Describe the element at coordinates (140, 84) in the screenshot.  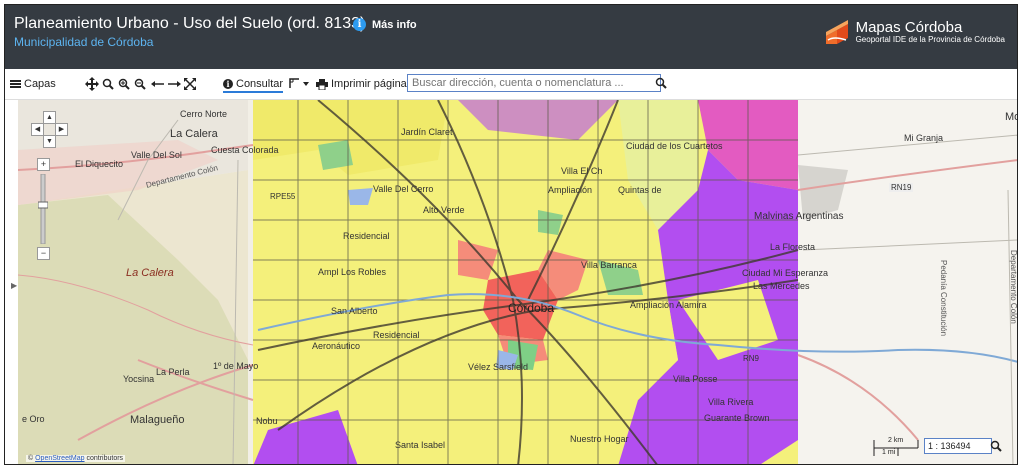
I see `zoom-out-icon` at that location.